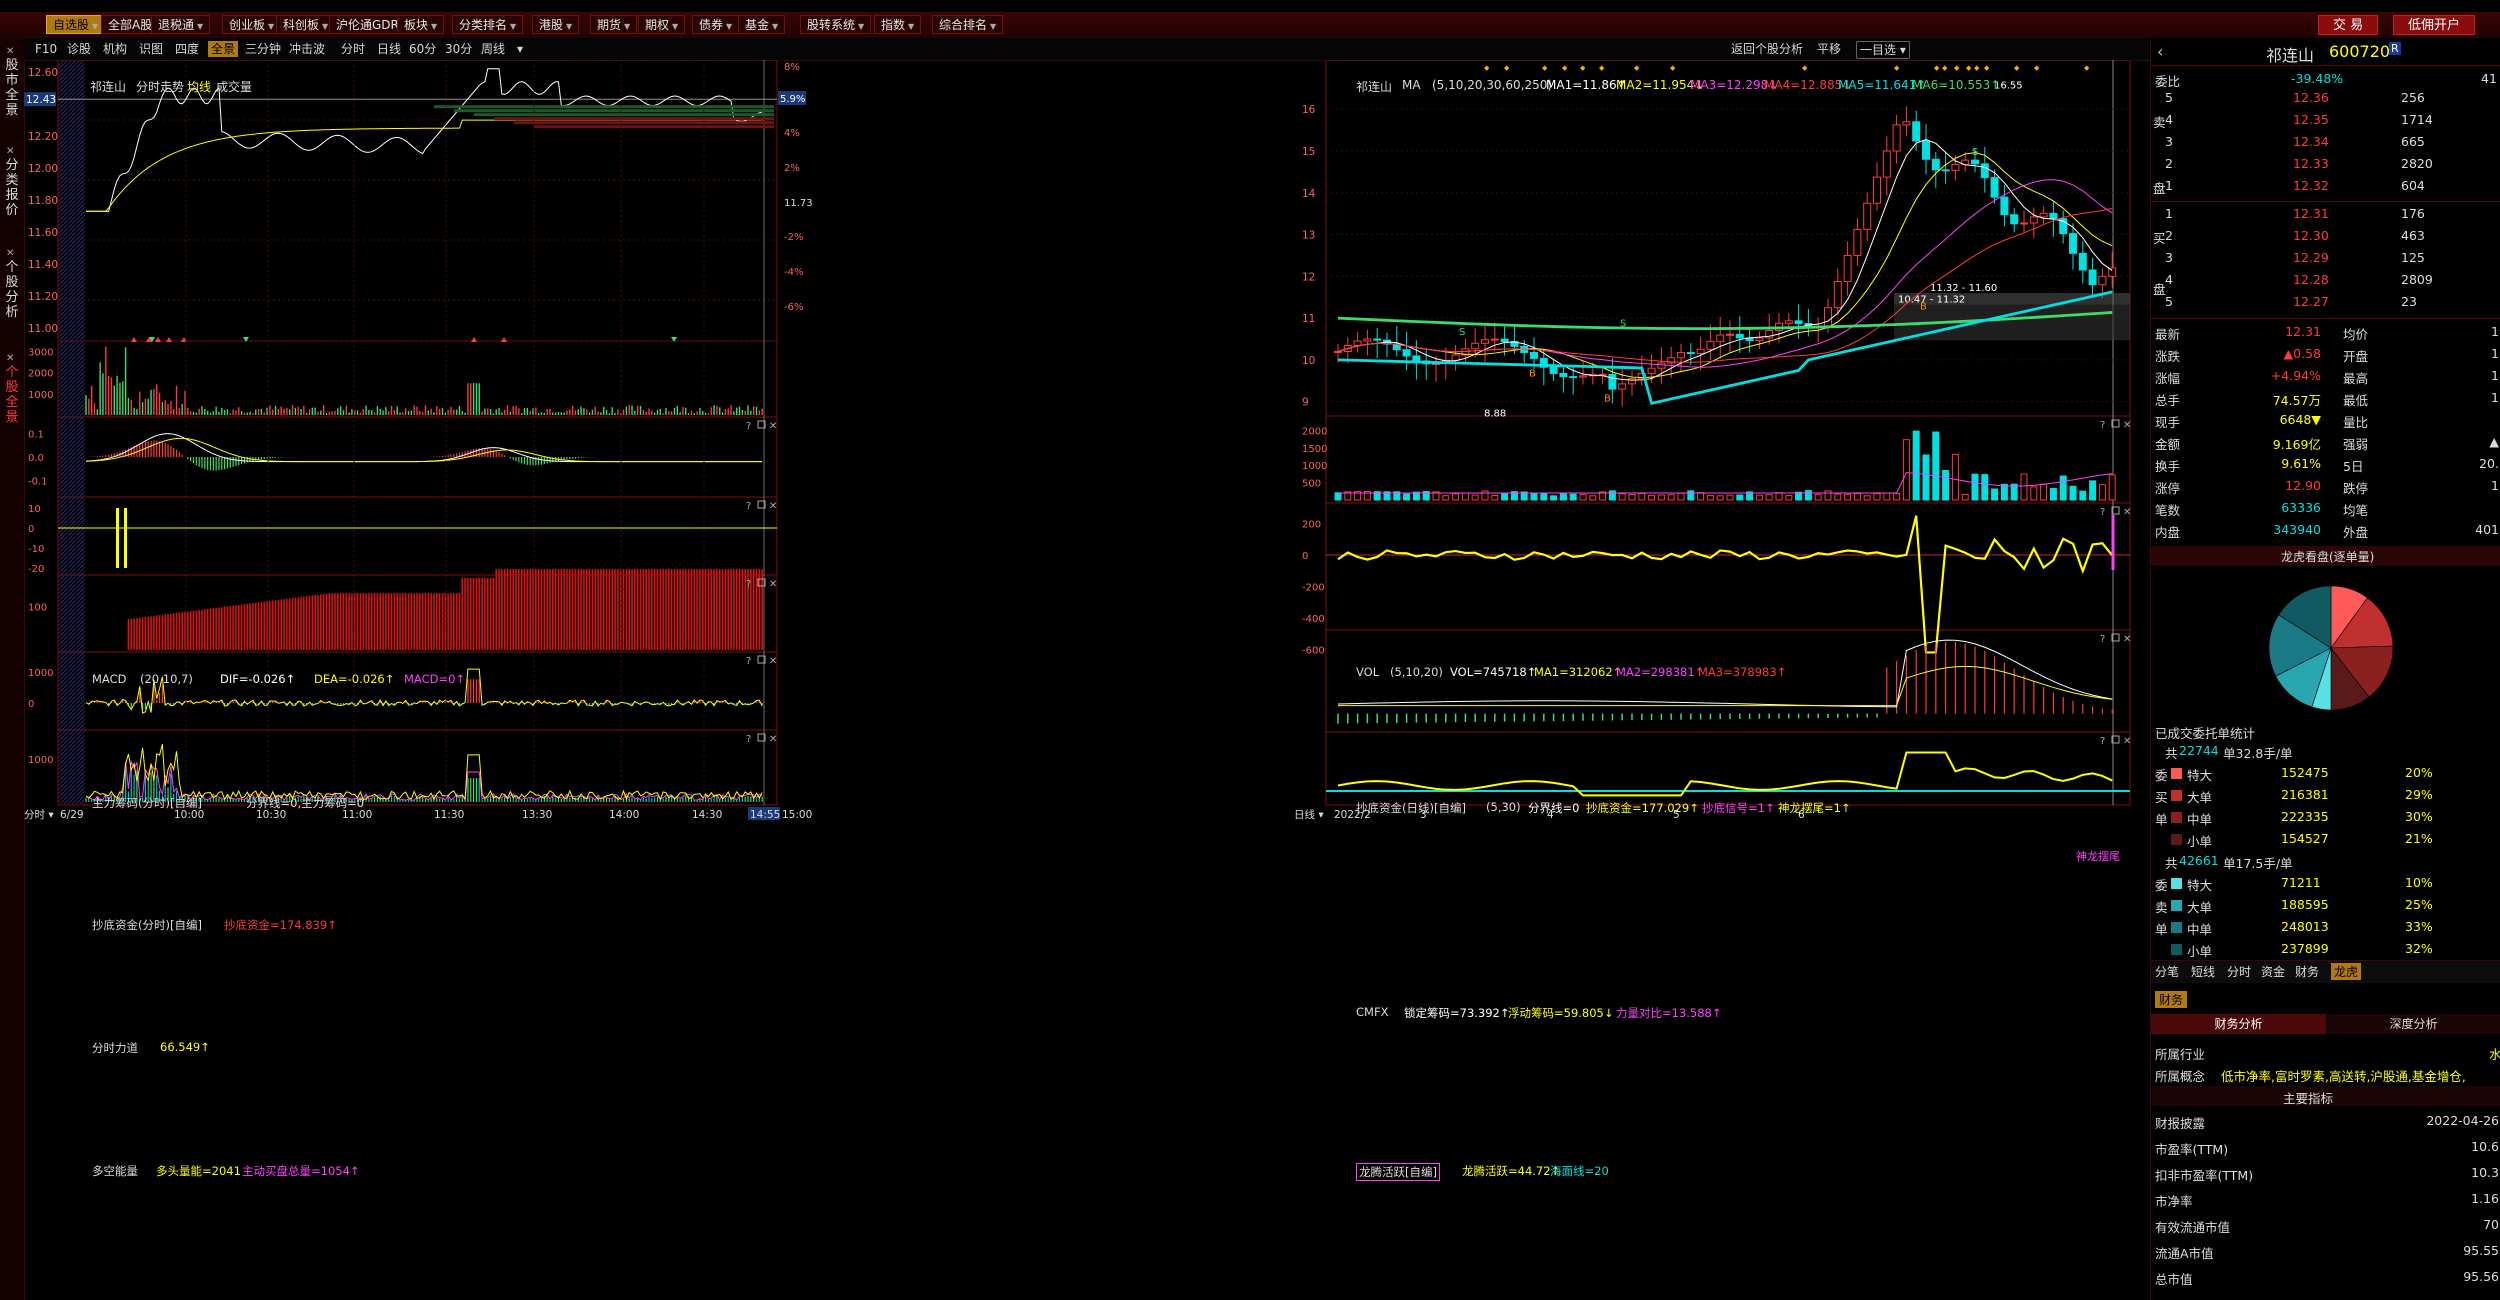  Describe the element at coordinates (2176, 927) in the screenshot. I see `legend-swatch` at that location.